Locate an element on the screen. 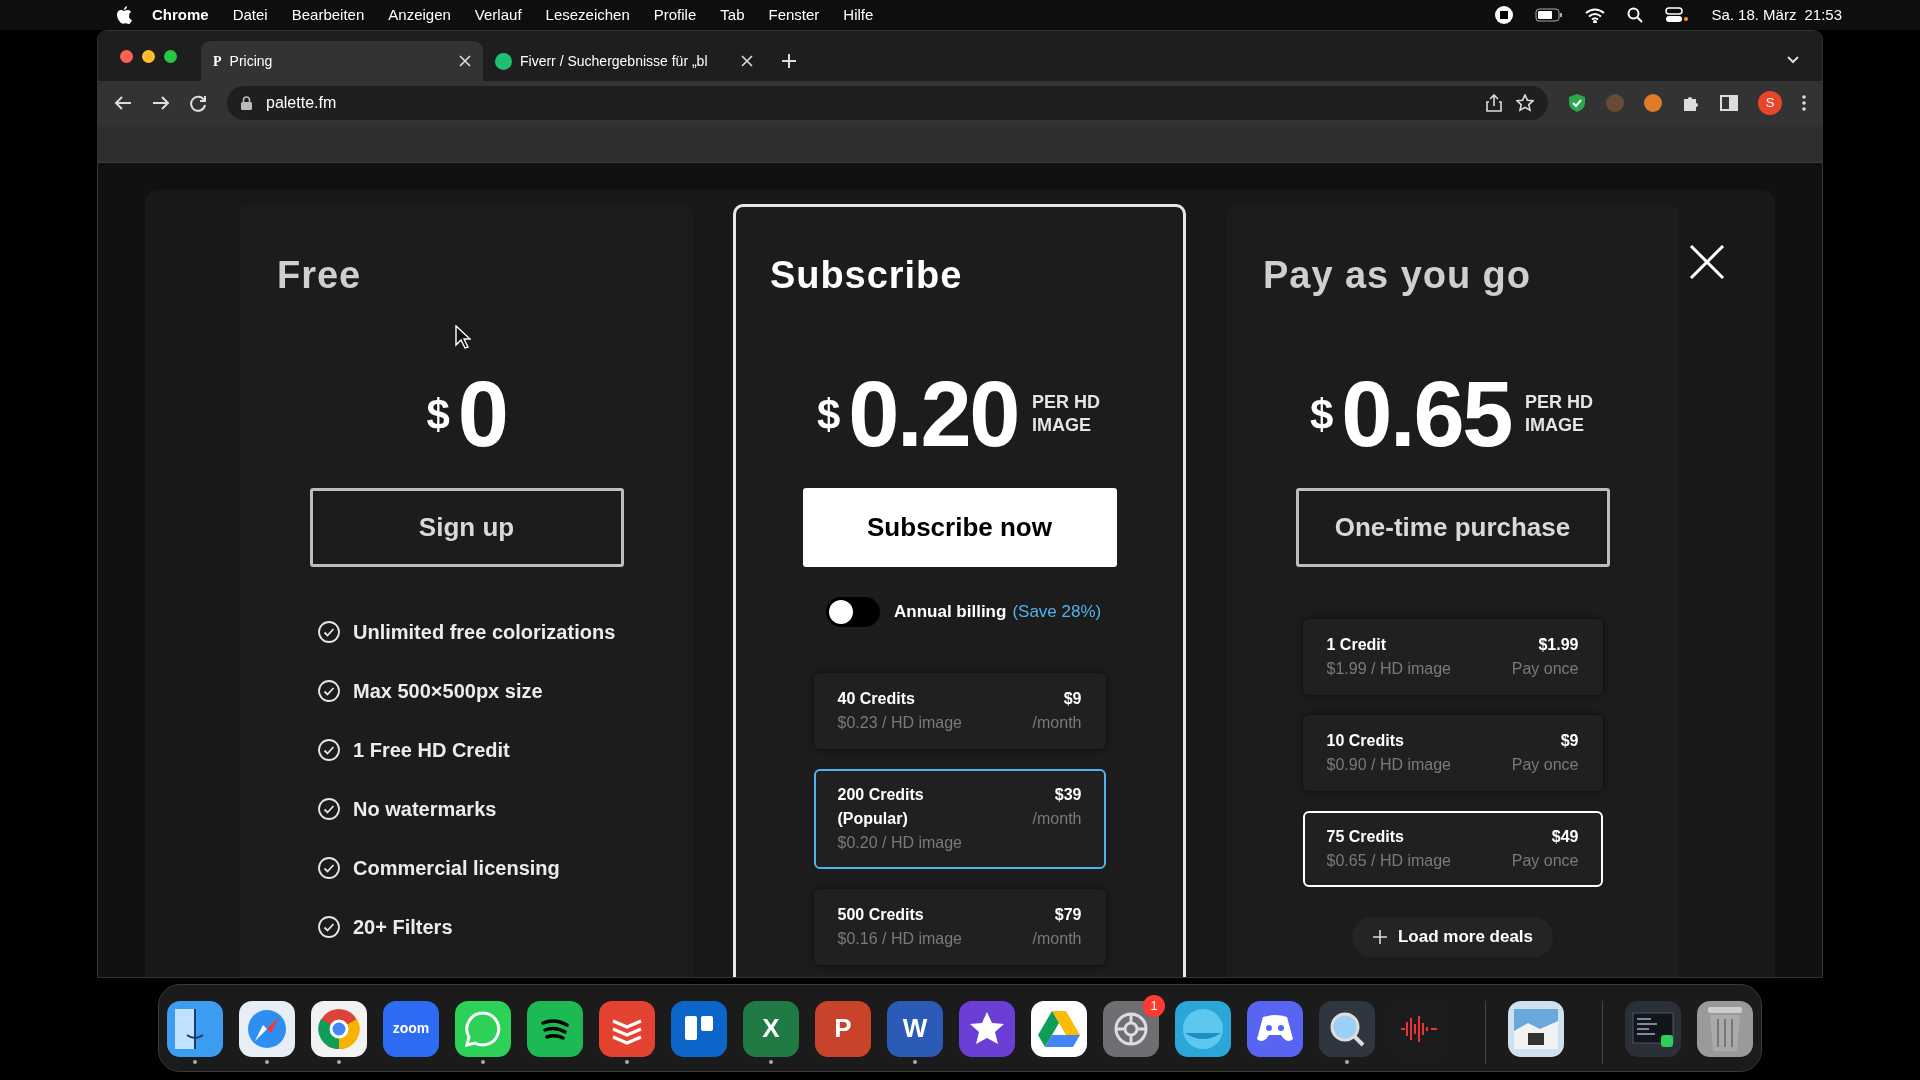  menu-item: Anzeigen is located at coordinates (419, 15).